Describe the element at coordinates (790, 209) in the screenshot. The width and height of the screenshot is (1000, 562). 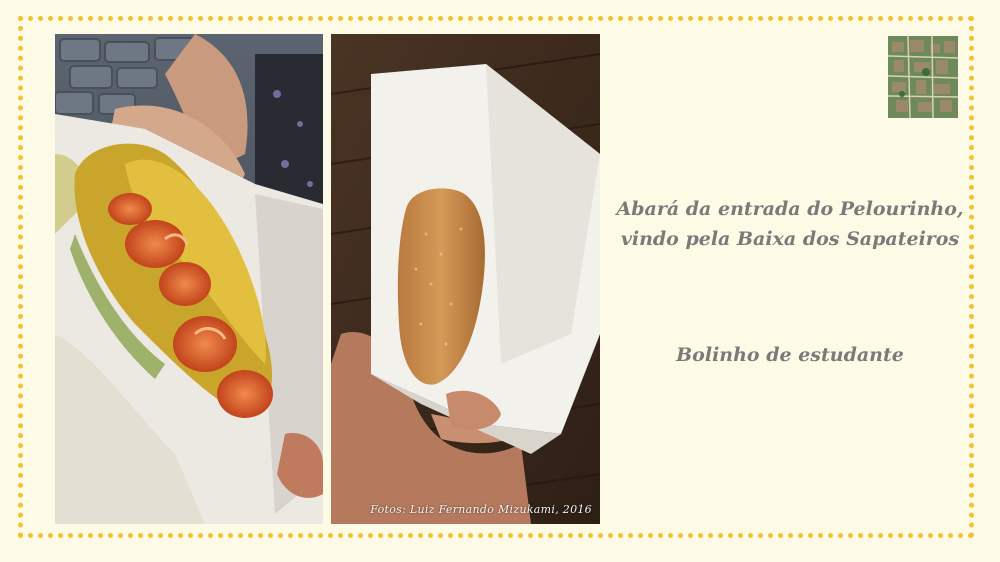
I see `caption-abara-line1: Abará da entrada do Pelourinho,` at that location.